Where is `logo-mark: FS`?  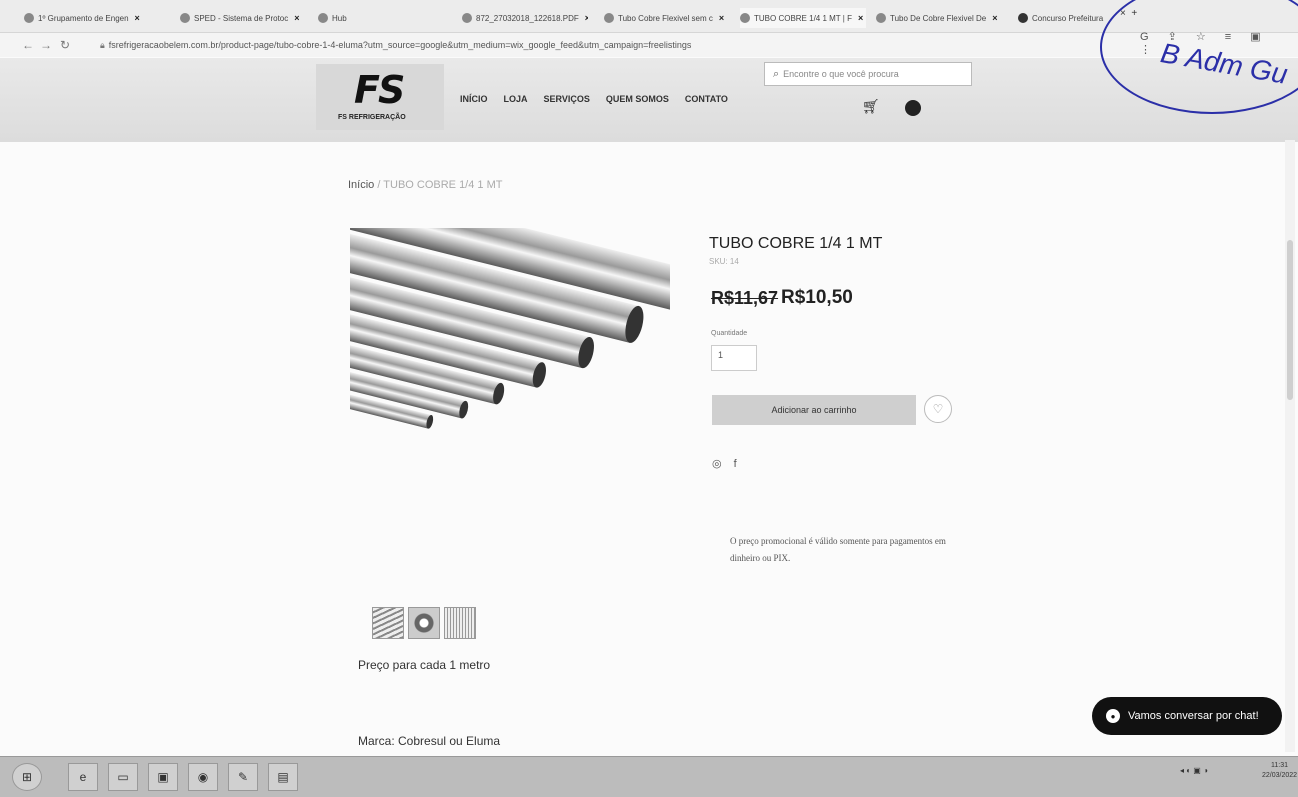
logo-mark: FS is located at coordinates (379, 90).